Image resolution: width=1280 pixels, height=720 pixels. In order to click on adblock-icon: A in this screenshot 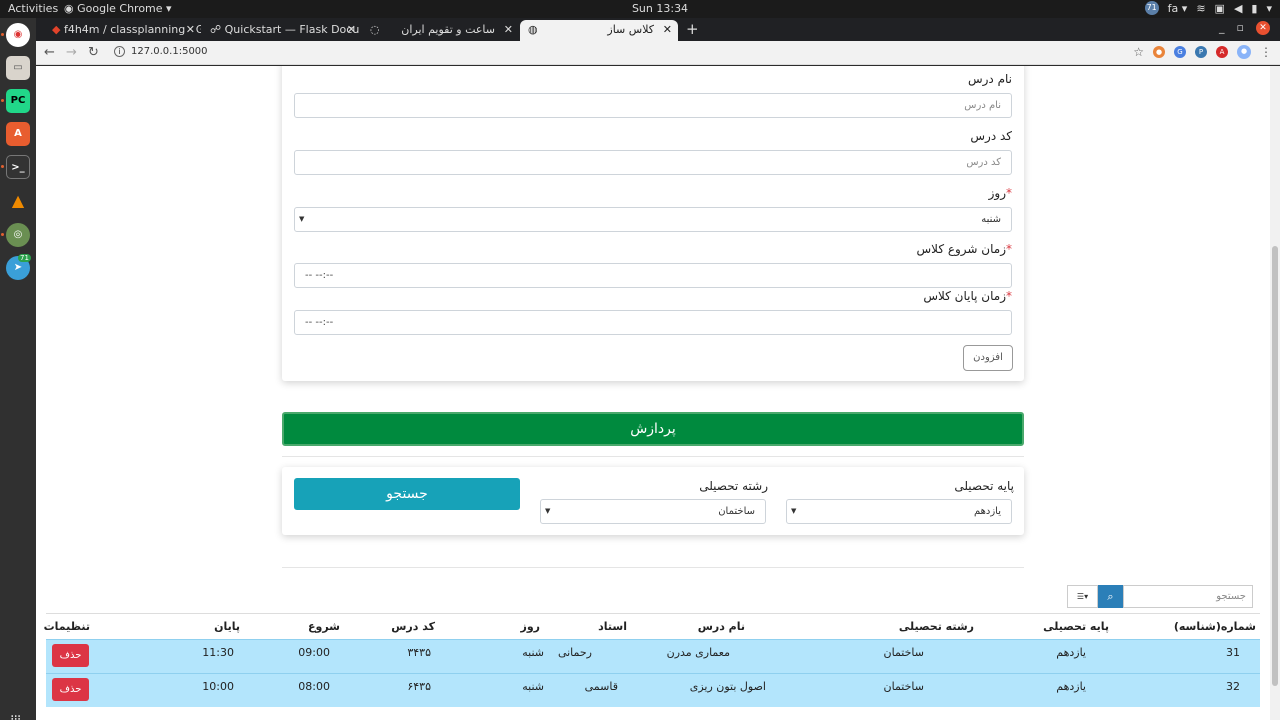, I will do `click(1222, 52)`.